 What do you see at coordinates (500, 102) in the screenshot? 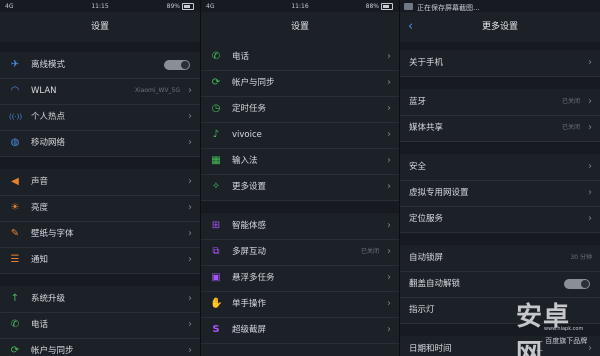
I see `settings-item-bluetooth: 蓝牙 已关闭 ›` at bounding box center [500, 102].